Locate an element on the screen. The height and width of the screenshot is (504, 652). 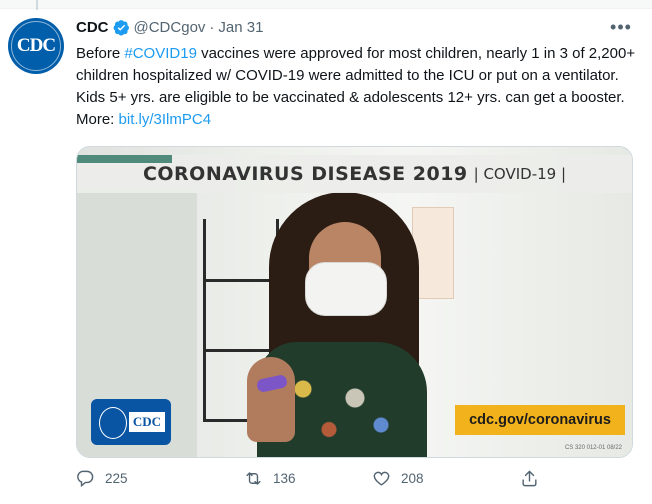
share-button is located at coordinates (534, 478).